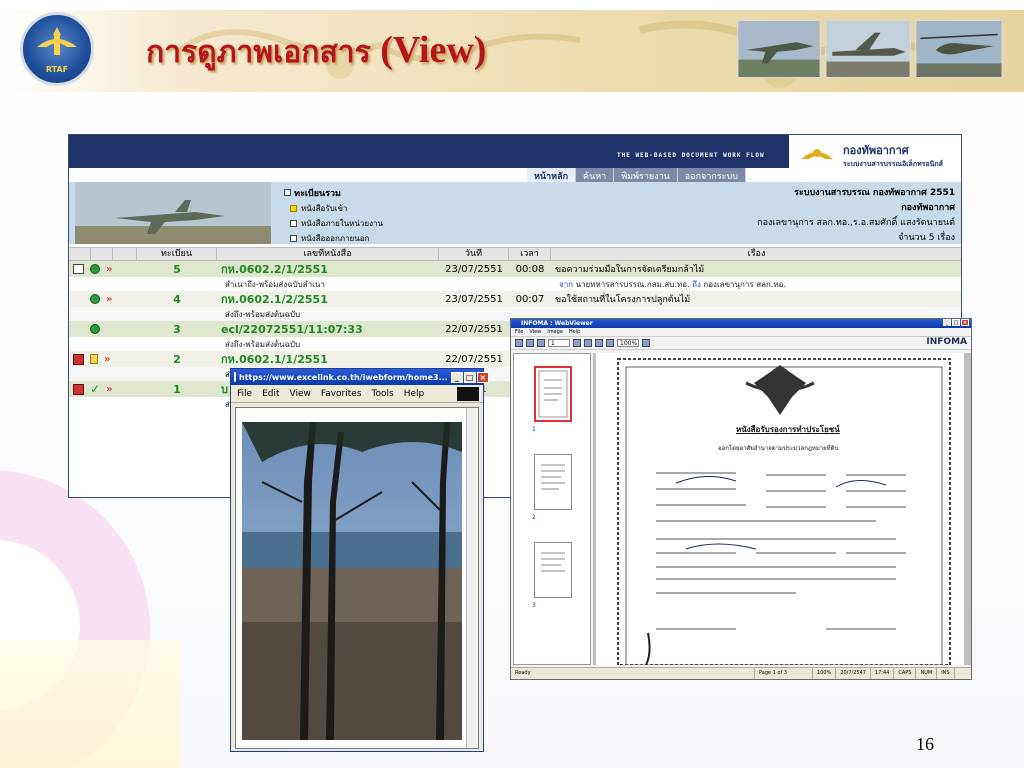 The image size is (1024, 768). What do you see at coordinates (691, 155) in the screenshot?
I see `app-banner-text: THE WEB-BASED DOCUMENT WORK FLOW` at bounding box center [691, 155].